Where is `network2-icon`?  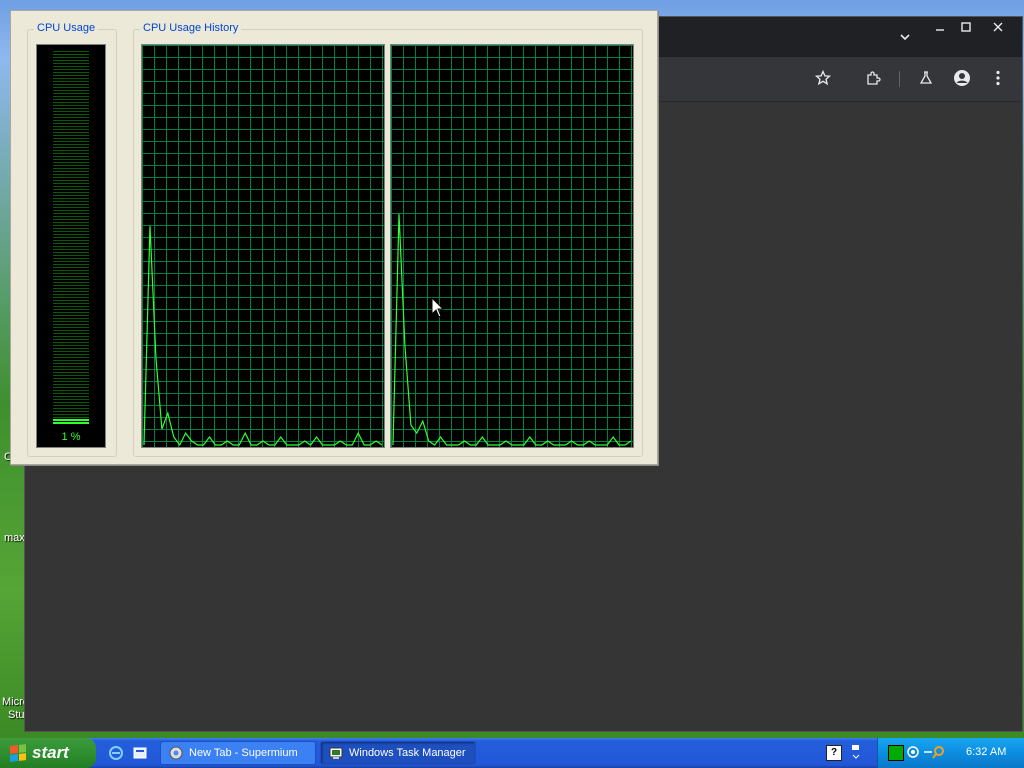 network2-icon is located at coordinates (913, 752).